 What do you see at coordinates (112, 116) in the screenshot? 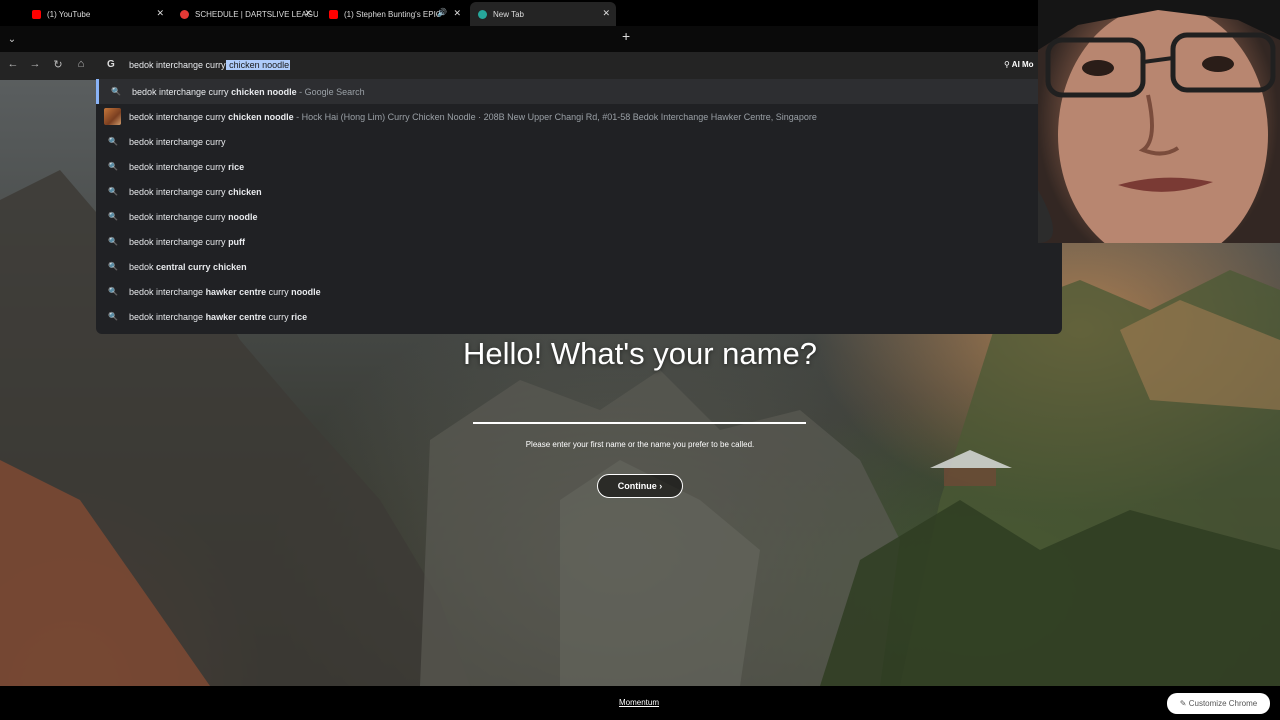
I see `place-thumbnail` at bounding box center [112, 116].